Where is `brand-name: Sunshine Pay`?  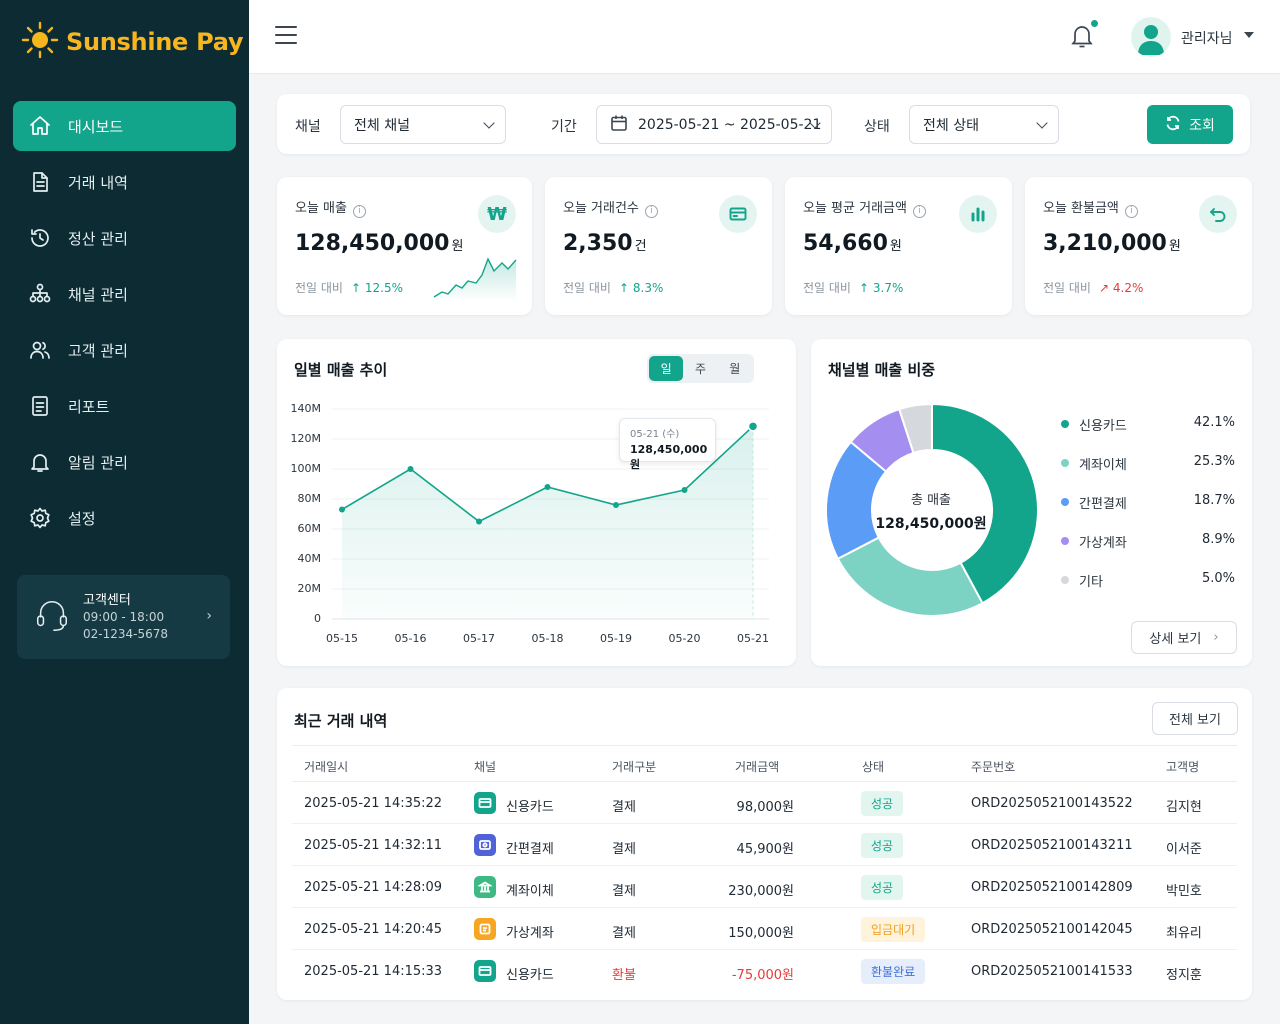
brand-name: Sunshine Pay is located at coordinates (155, 42).